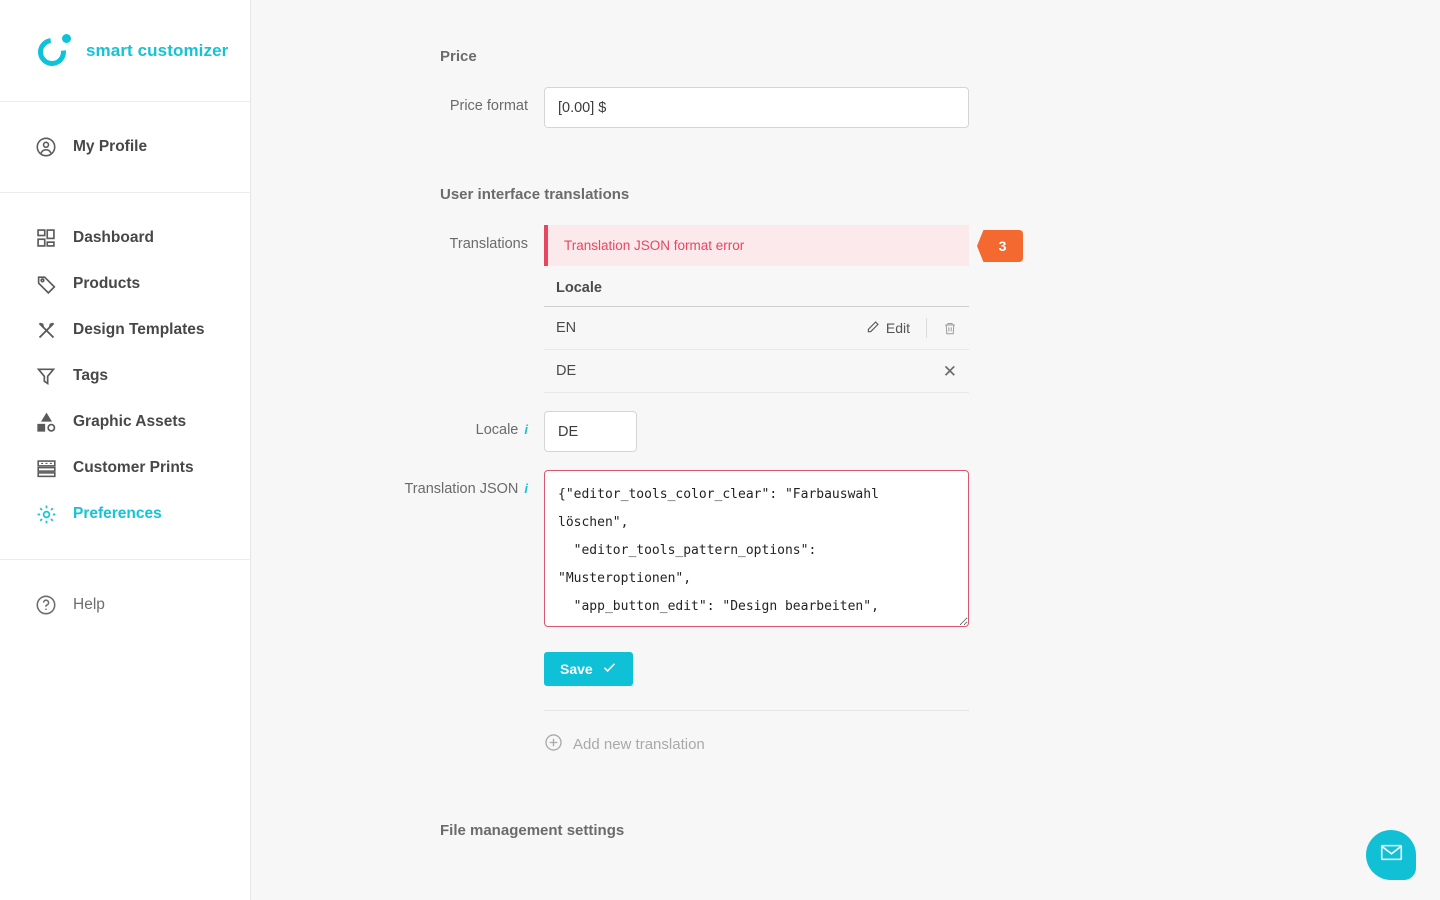 This screenshot has height=900, width=1440. Describe the element at coordinates (873, 328) in the screenshot. I see `pencil-icon` at that location.